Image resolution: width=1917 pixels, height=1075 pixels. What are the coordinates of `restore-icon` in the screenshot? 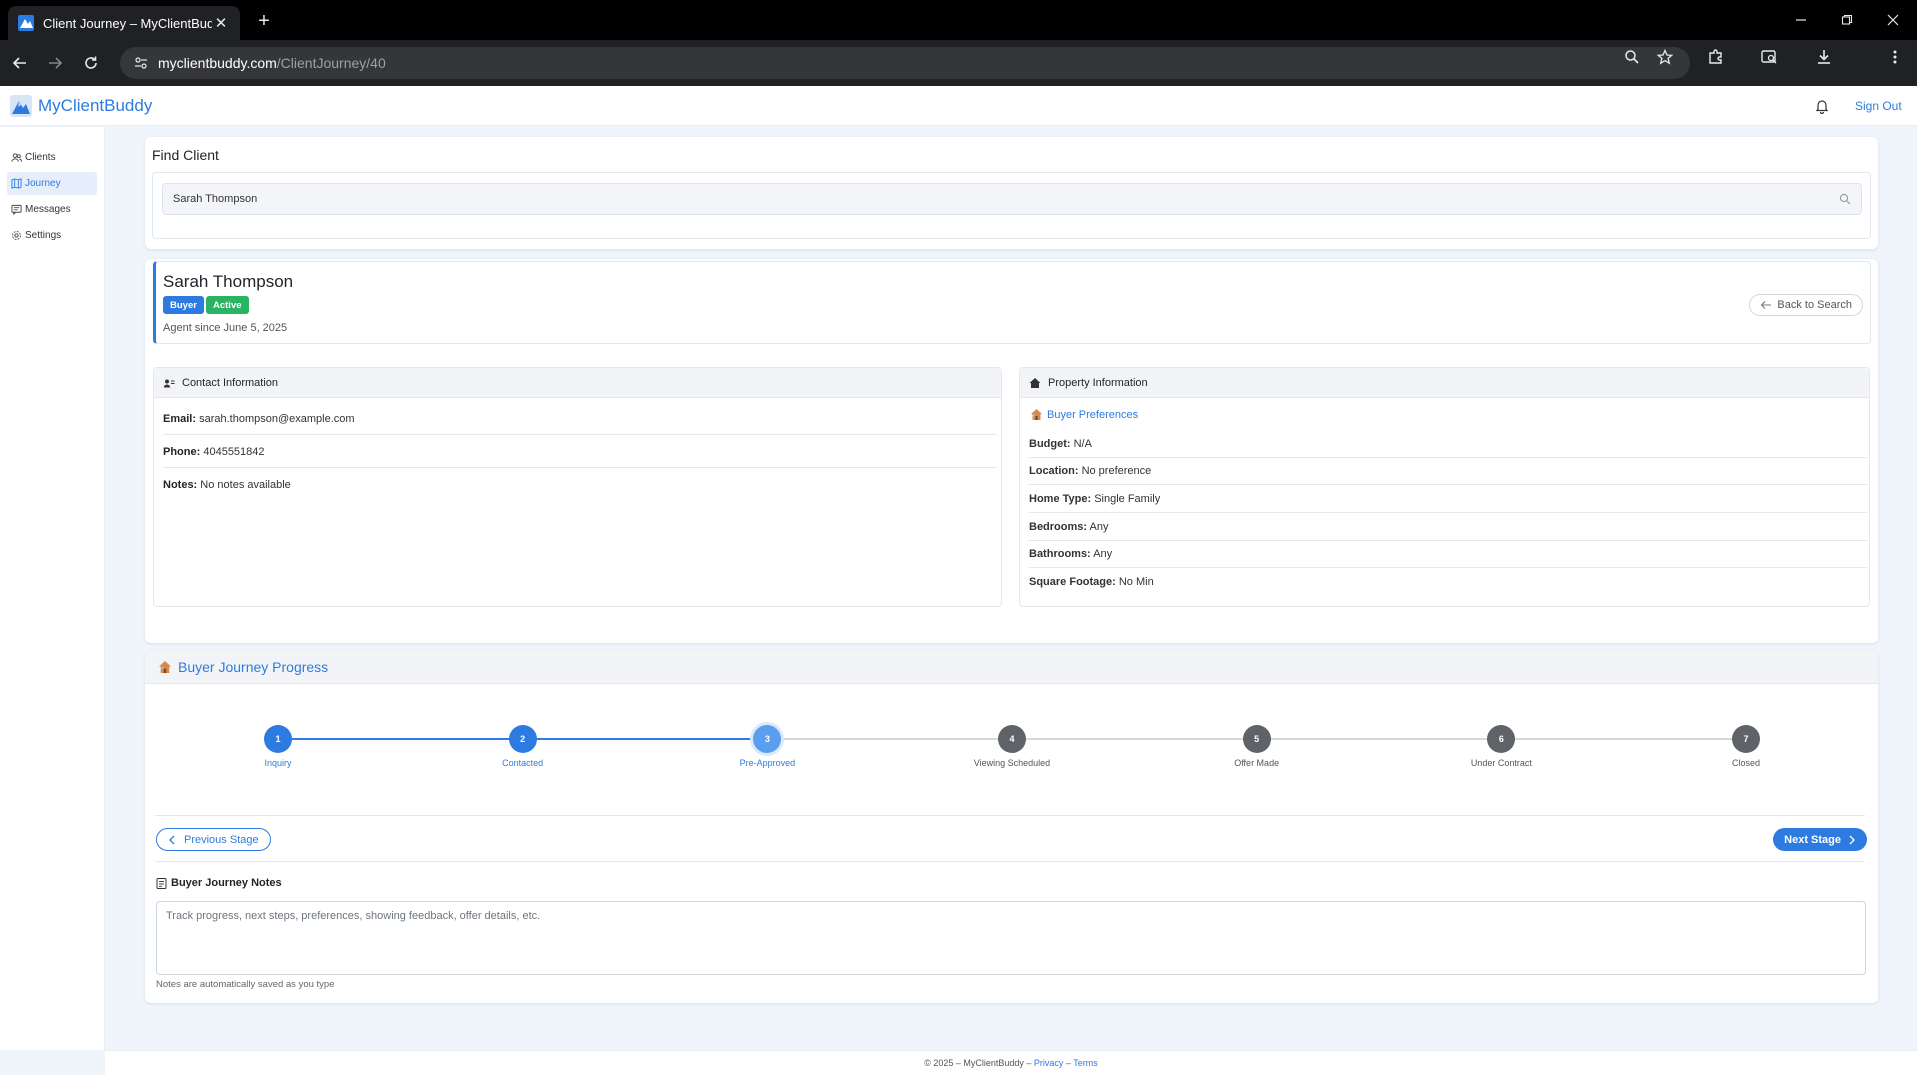 It's located at (1847, 20).